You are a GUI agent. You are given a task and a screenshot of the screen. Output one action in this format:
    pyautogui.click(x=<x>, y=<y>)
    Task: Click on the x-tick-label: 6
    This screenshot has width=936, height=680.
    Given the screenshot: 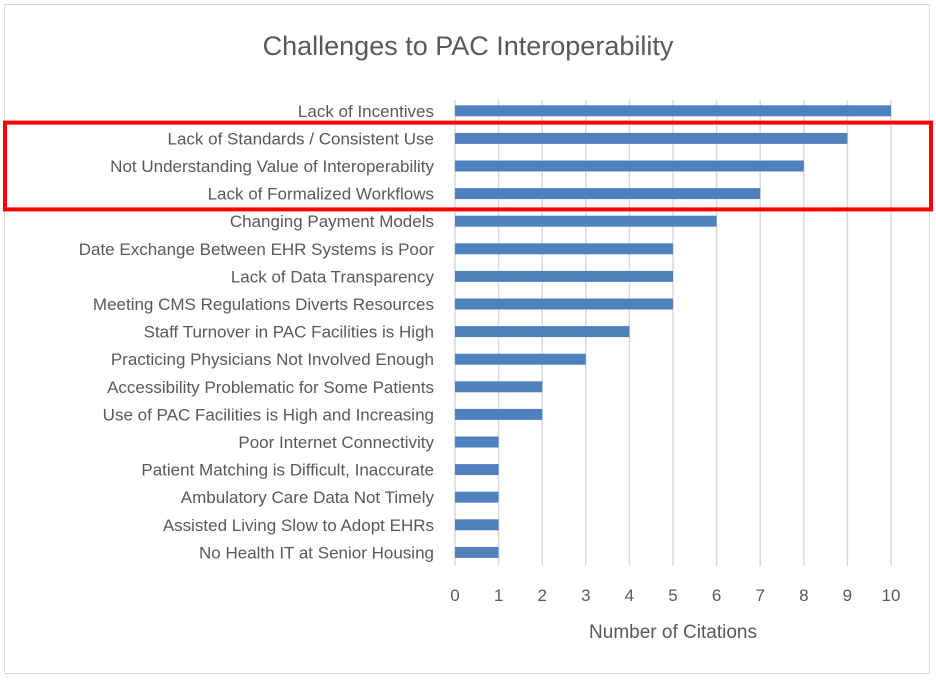 What is the action you would take?
    pyautogui.click(x=716, y=595)
    